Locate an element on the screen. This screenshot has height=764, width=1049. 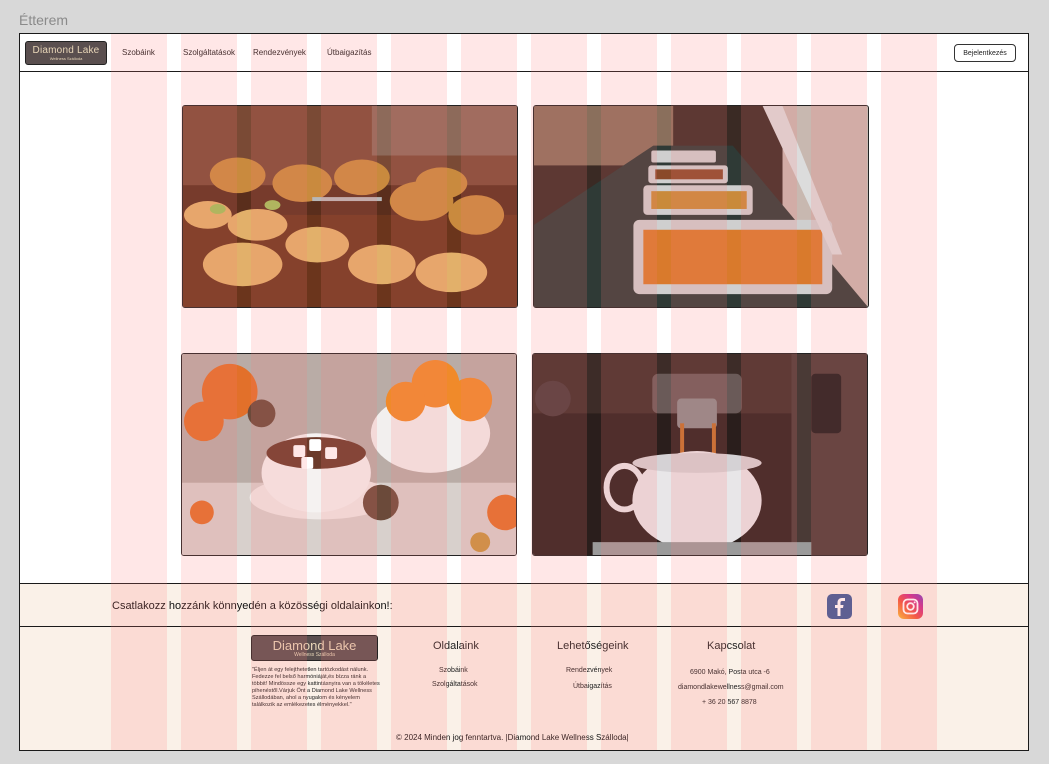
contact-address: 6900 Makó, Posta utca -6 is located at coordinates (730, 672).